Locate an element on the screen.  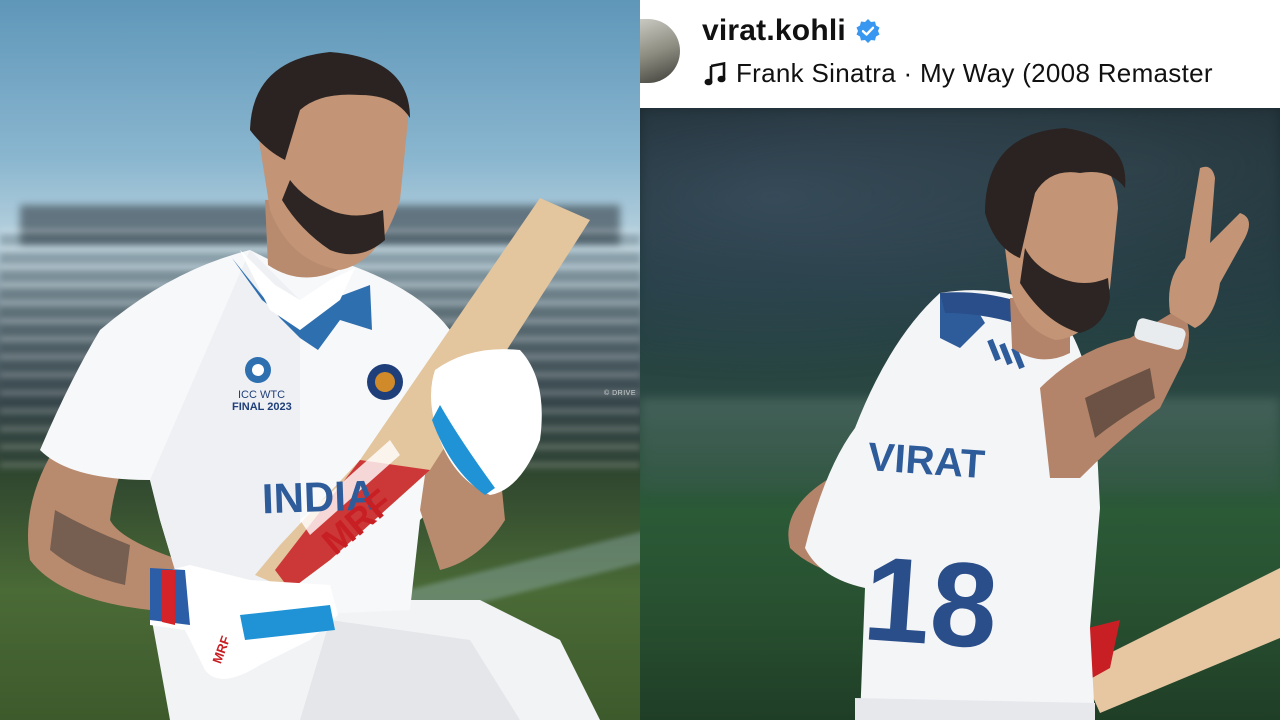
song-title: Frank Sinatra · My Way (2008 Remaster is located at coordinates (974, 73).